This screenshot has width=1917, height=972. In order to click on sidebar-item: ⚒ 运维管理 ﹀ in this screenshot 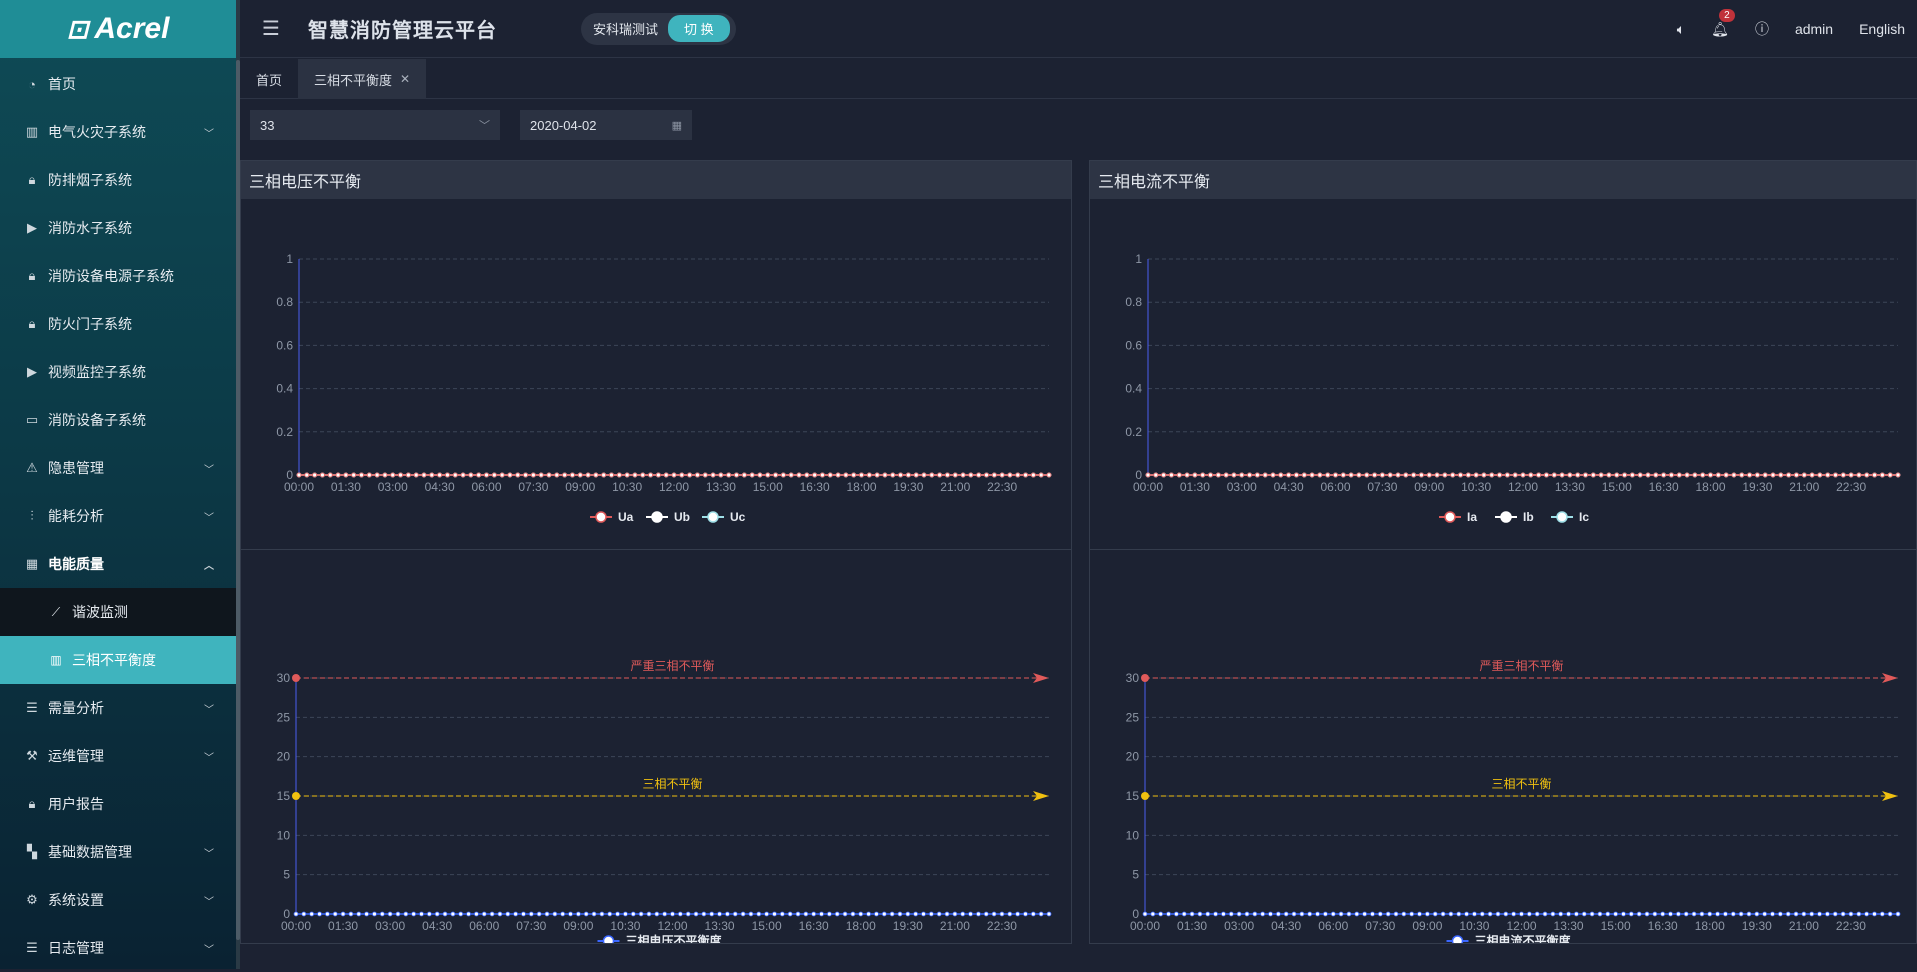, I will do `click(118, 756)`.